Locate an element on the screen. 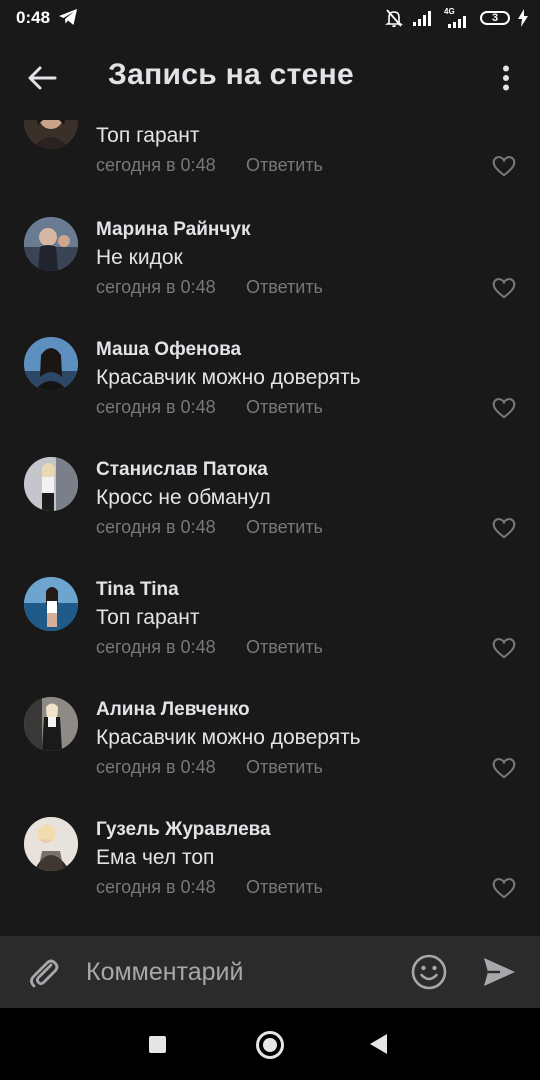 Image resolution: width=540 pixels, height=1080 pixels. signal-icon is located at coordinates (422, 18).